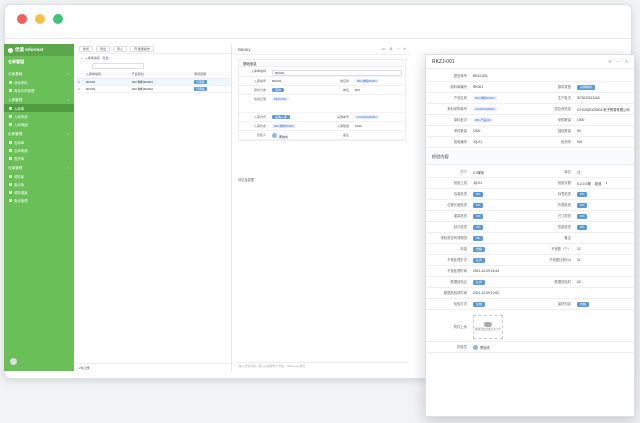 The image size is (640, 423). I want to click on field-value: 全检, so click(500, 304).